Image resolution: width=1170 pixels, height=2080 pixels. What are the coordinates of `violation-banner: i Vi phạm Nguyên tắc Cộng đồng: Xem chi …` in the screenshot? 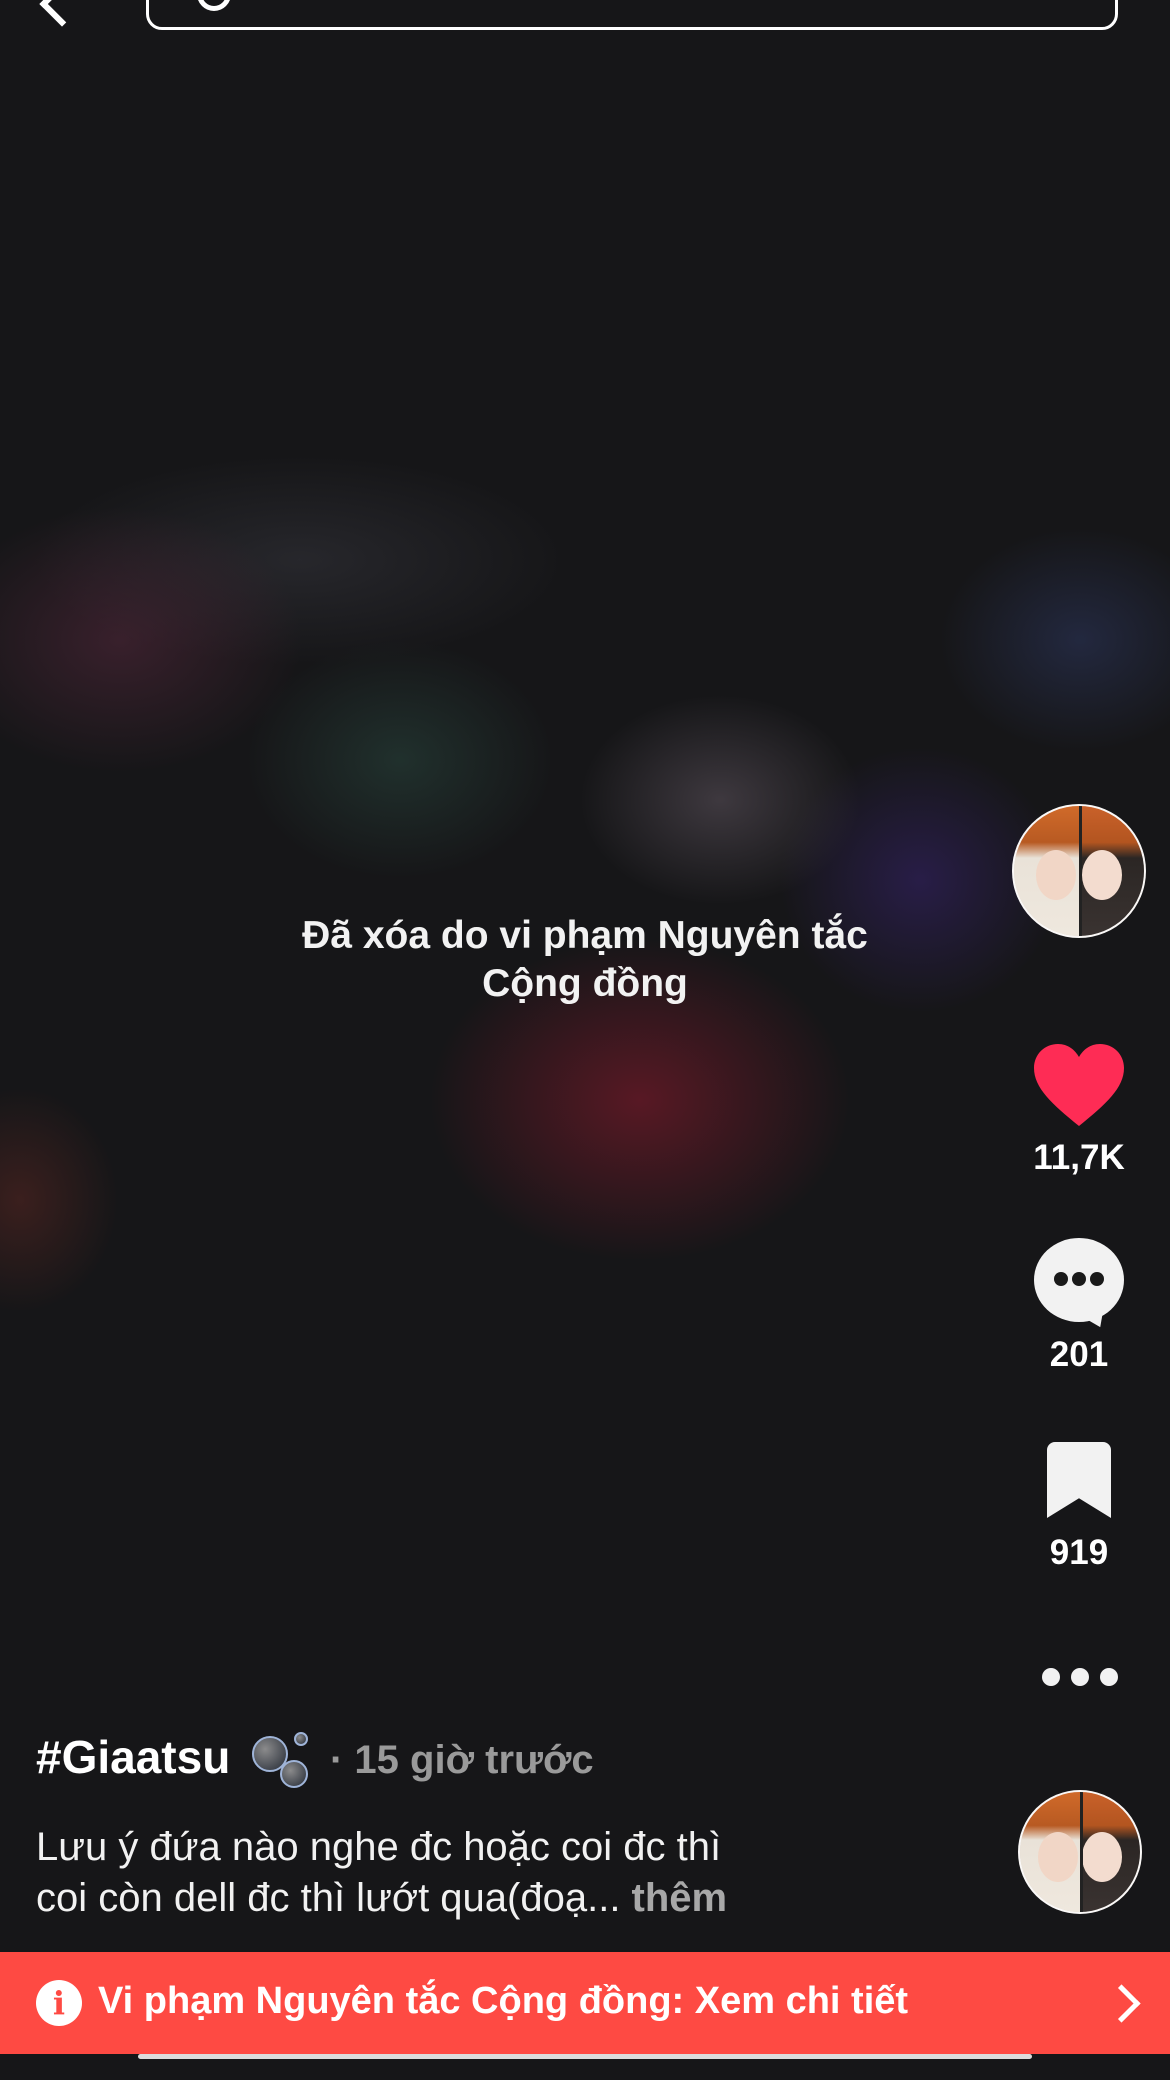 It's located at (585, 2003).